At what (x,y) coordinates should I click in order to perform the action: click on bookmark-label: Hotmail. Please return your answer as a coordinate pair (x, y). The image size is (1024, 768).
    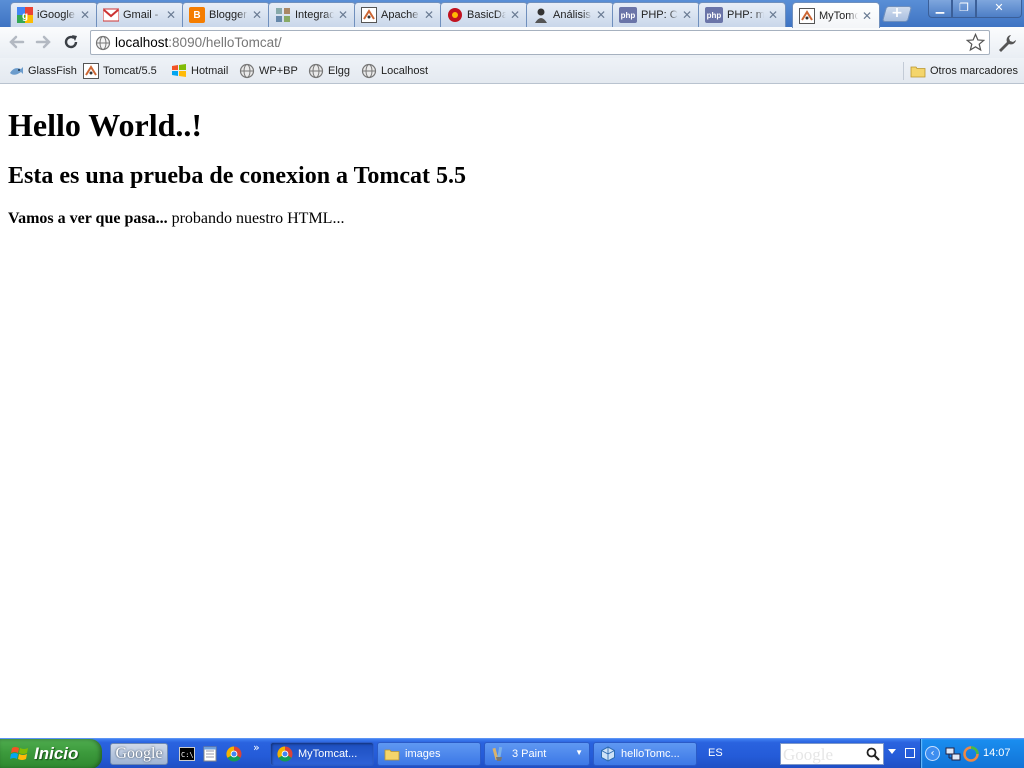
    Looking at the image, I should click on (210, 71).